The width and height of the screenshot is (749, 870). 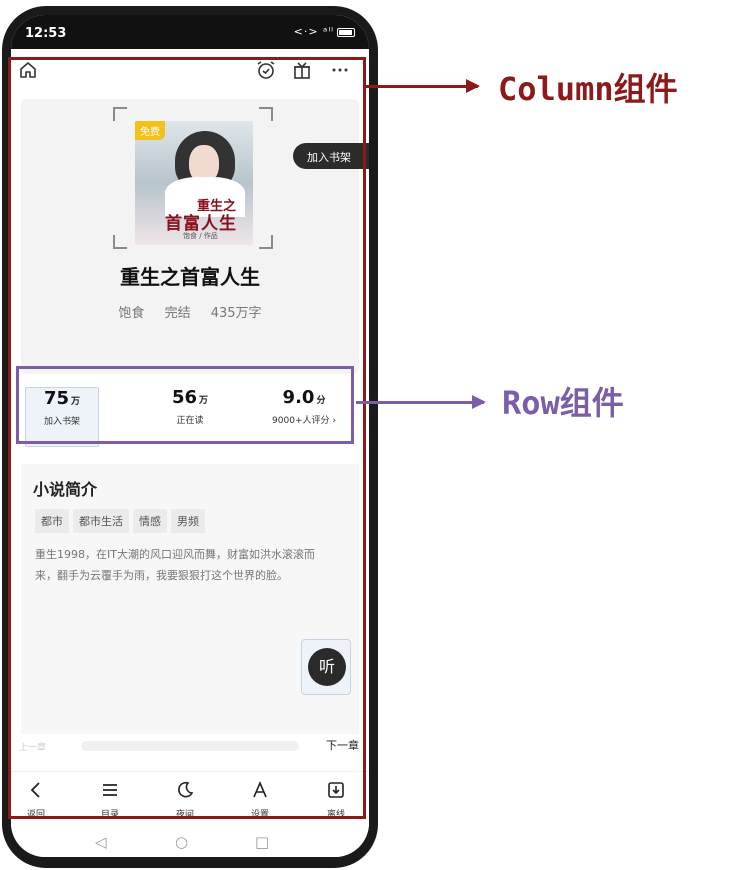 What do you see at coordinates (588, 89) in the screenshot?
I see `column-annotation-label: Column组件` at bounding box center [588, 89].